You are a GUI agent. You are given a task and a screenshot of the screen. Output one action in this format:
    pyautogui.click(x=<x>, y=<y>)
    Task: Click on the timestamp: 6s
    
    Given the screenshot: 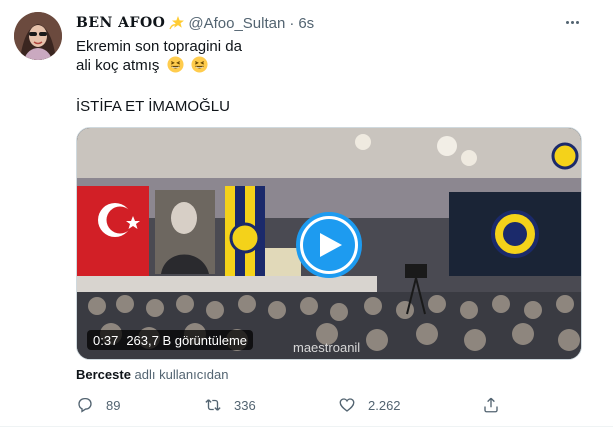 What is the action you would take?
    pyautogui.click(x=306, y=23)
    